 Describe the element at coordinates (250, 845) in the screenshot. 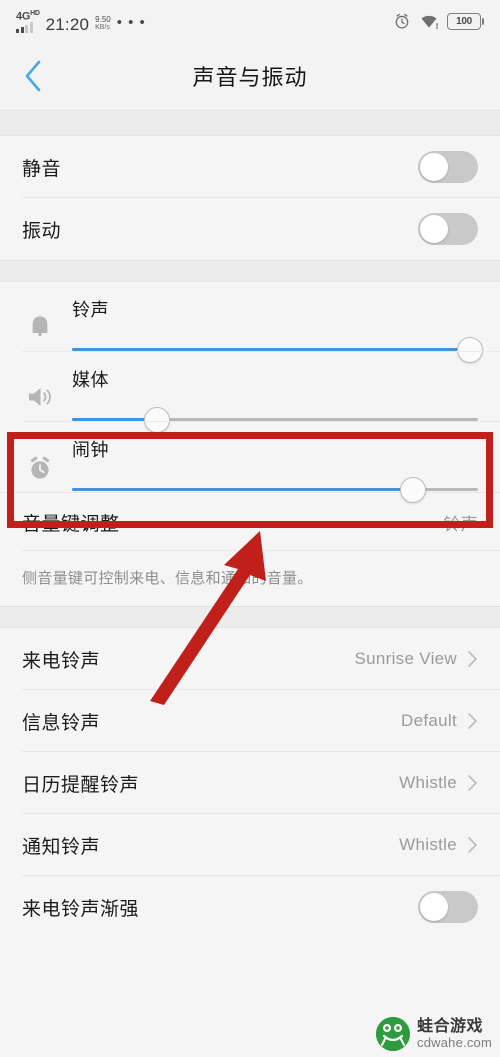

I see `row-notification-ringtone: 通知铃声 Whistle` at that location.